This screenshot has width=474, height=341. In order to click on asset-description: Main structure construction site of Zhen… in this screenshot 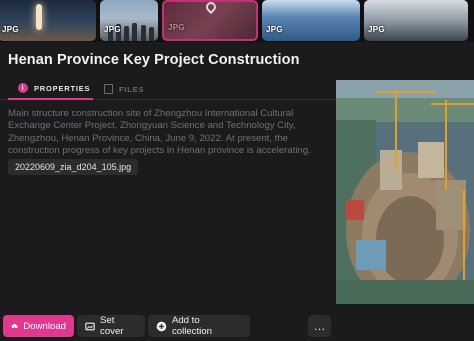, I will do `click(159, 132)`.